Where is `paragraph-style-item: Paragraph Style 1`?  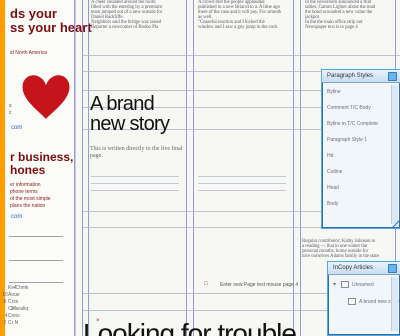 paragraph-style-item: Paragraph Style 1 is located at coordinates (357, 140).